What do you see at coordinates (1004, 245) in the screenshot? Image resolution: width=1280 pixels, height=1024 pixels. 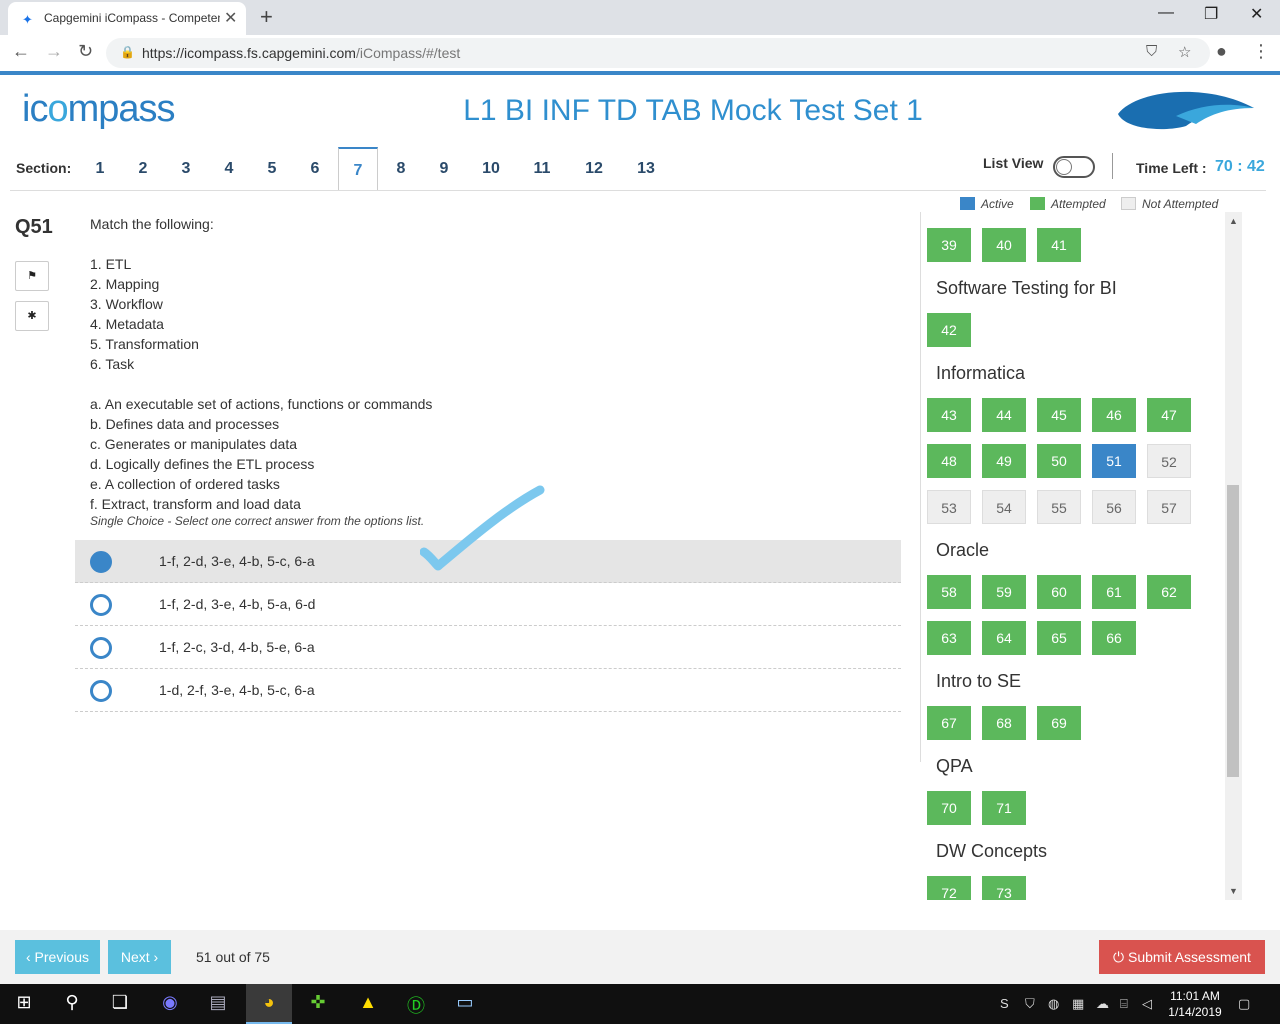 I see `question-button-40: 40` at bounding box center [1004, 245].